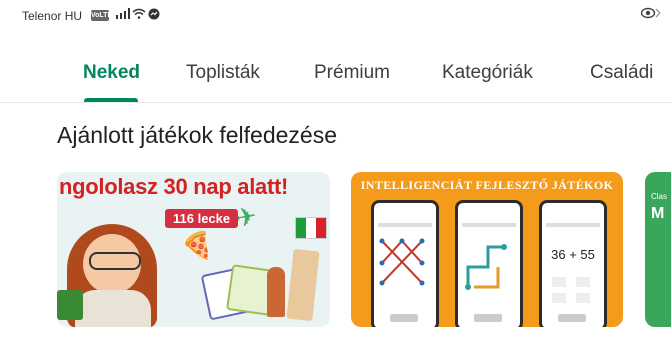  What do you see at coordinates (303, 285) in the screenshot?
I see `leaning-tower-icon` at bounding box center [303, 285].